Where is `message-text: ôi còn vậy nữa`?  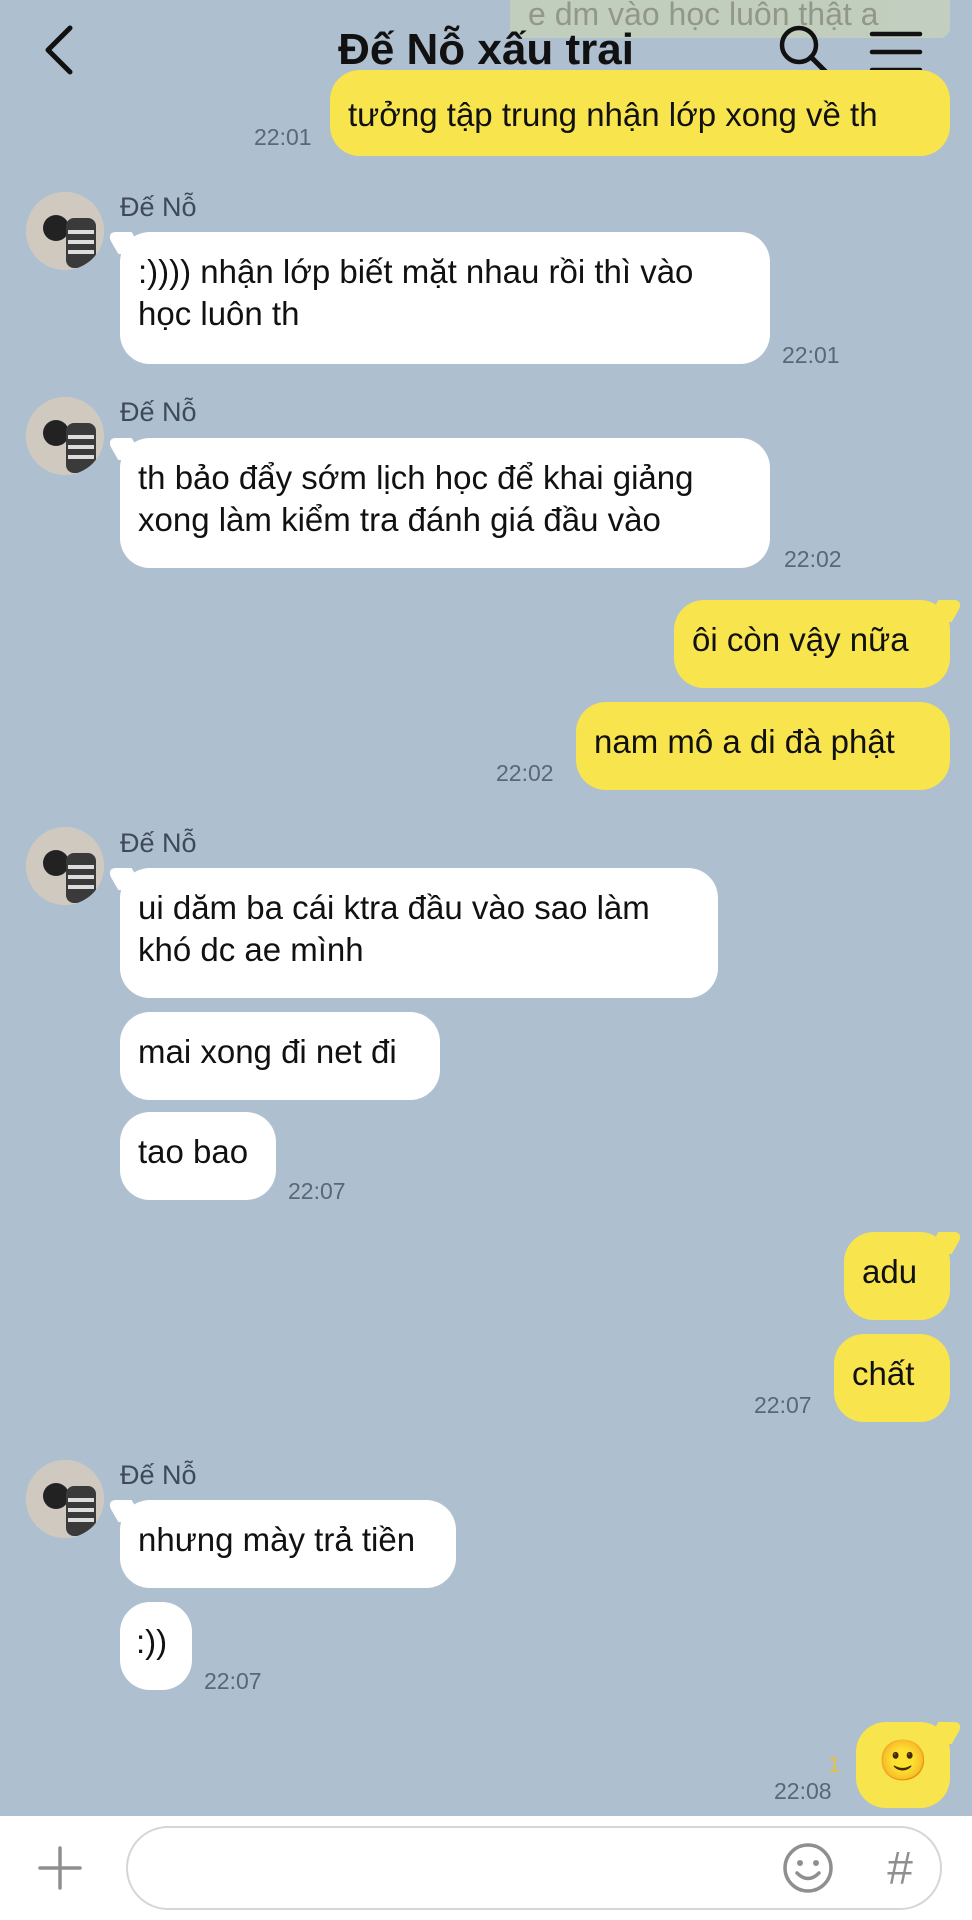
message-text: ôi còn vậy nữa is located at coordinates (800, 639).